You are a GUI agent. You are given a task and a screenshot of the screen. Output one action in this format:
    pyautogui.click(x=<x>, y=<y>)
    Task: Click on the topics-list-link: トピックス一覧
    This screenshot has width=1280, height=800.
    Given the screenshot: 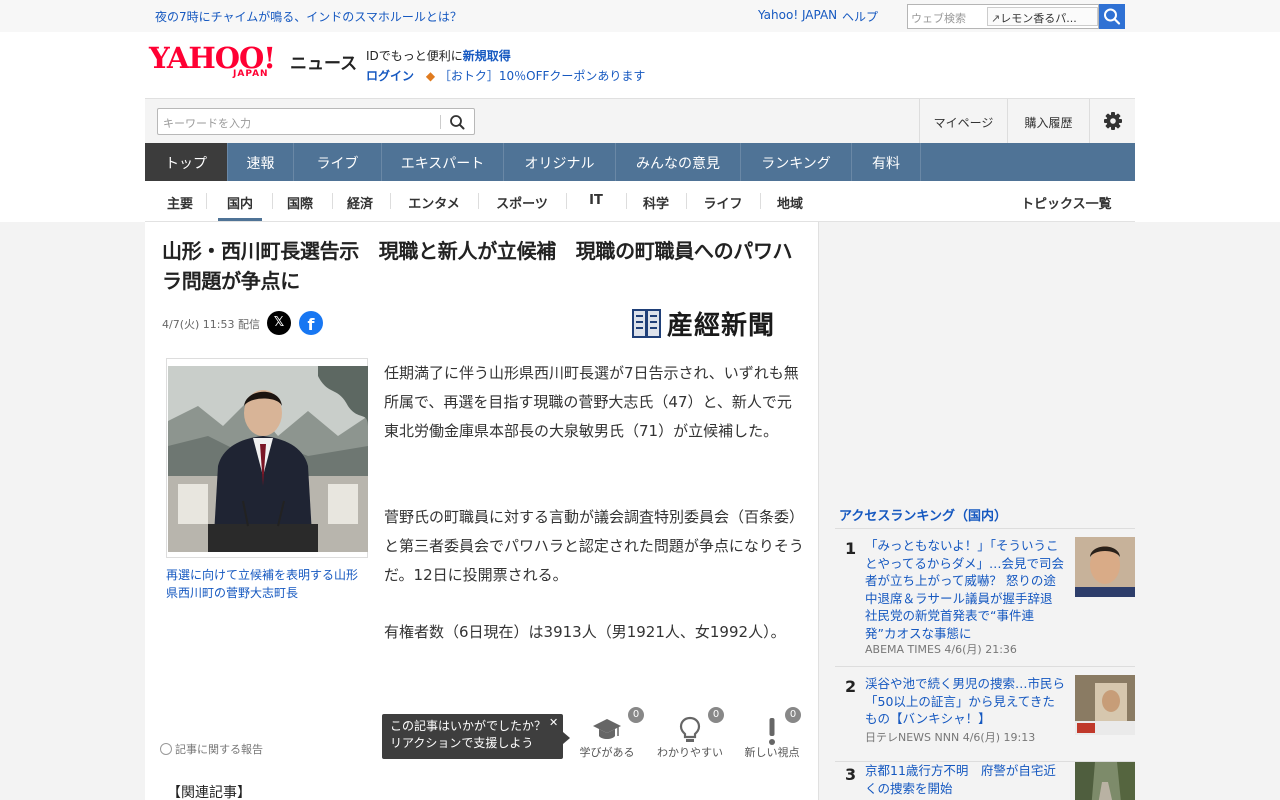 What is the action you would take?
    pyautogui.click(x=1066, y=202)
    